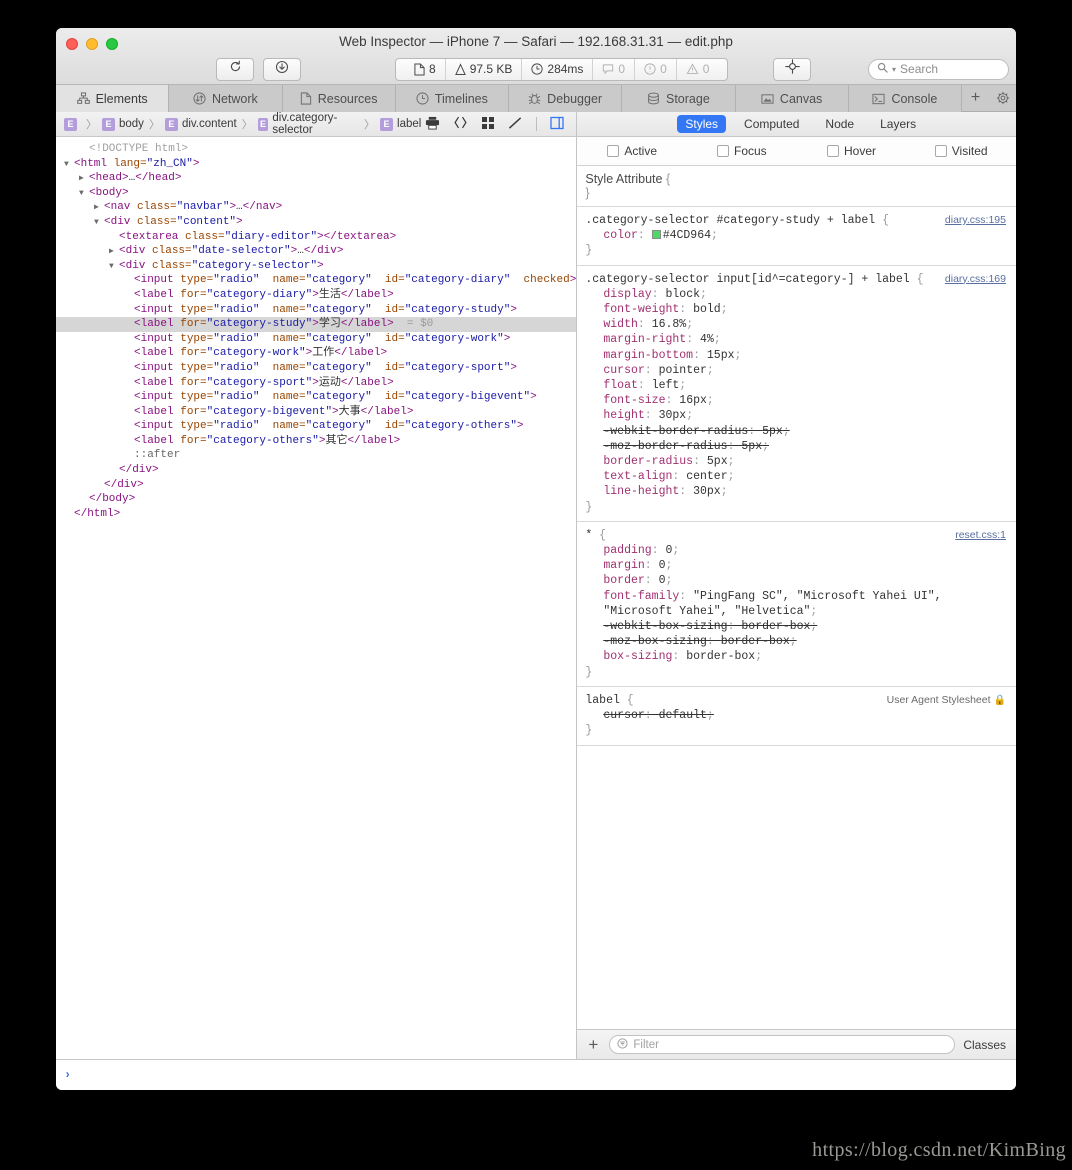 This screenshot has height=1170, width=1072. I want to click on css-rule-origin: diary.css:195, so click(975, 220).